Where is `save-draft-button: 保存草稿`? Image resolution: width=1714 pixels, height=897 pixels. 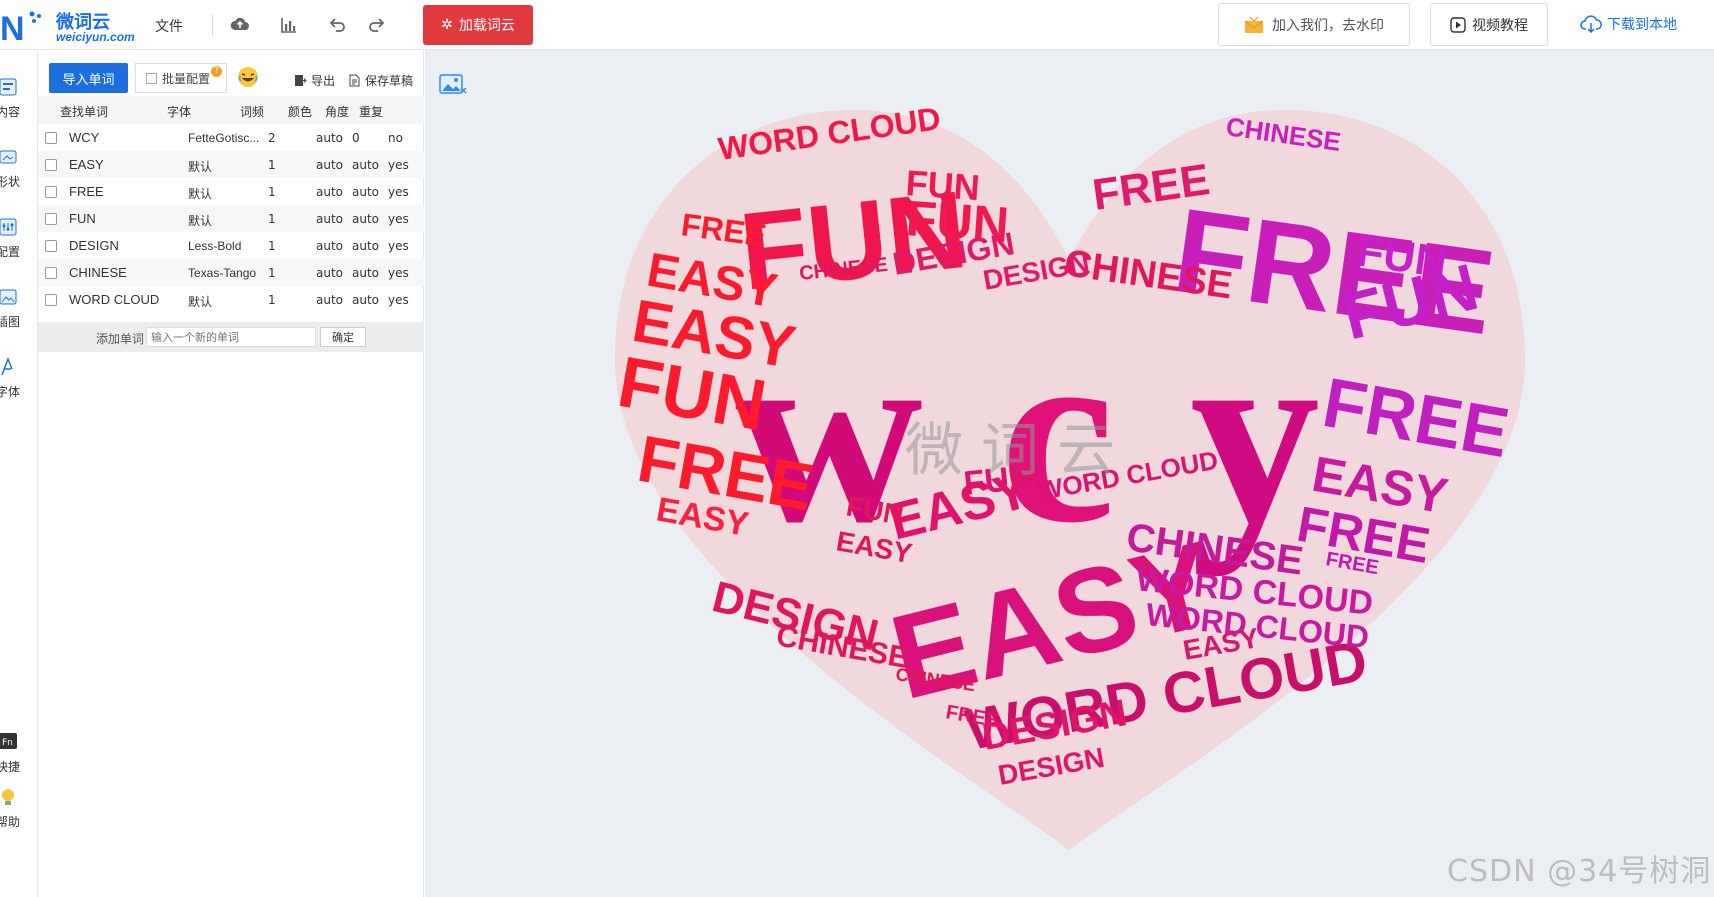
save-draft-button: 保存草稿 is located at coordinates (380, 80).